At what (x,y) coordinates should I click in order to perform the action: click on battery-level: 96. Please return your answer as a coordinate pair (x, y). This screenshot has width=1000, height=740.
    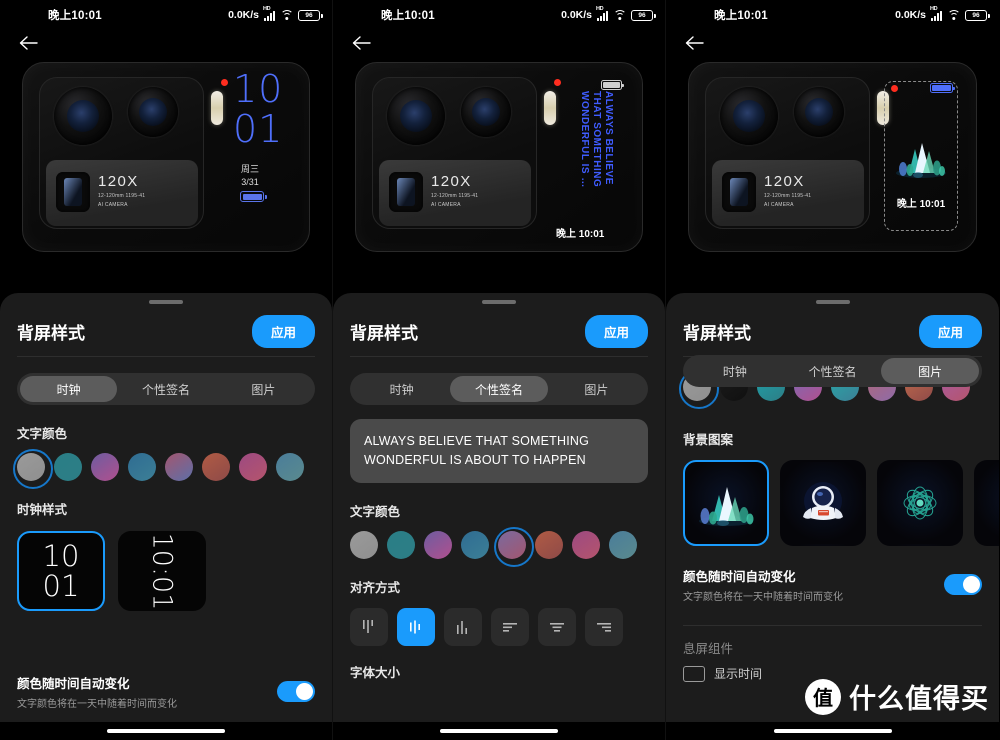
    Looking at the image, I should click on (642, 15).